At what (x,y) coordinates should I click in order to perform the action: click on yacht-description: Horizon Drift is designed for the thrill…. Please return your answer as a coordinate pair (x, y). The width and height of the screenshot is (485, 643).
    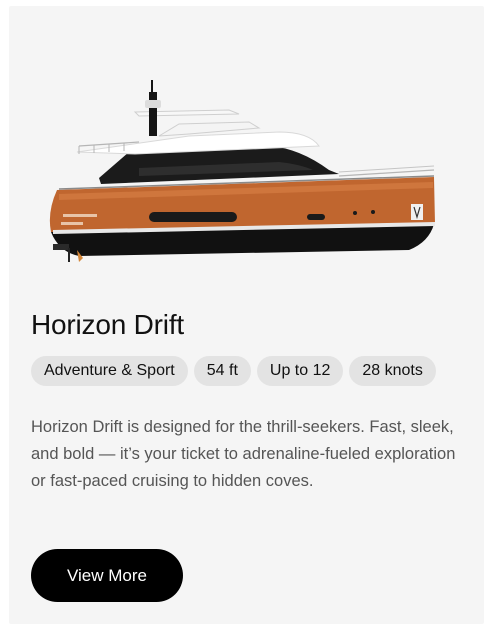
    Looking at the image, I should click on (243, 454).